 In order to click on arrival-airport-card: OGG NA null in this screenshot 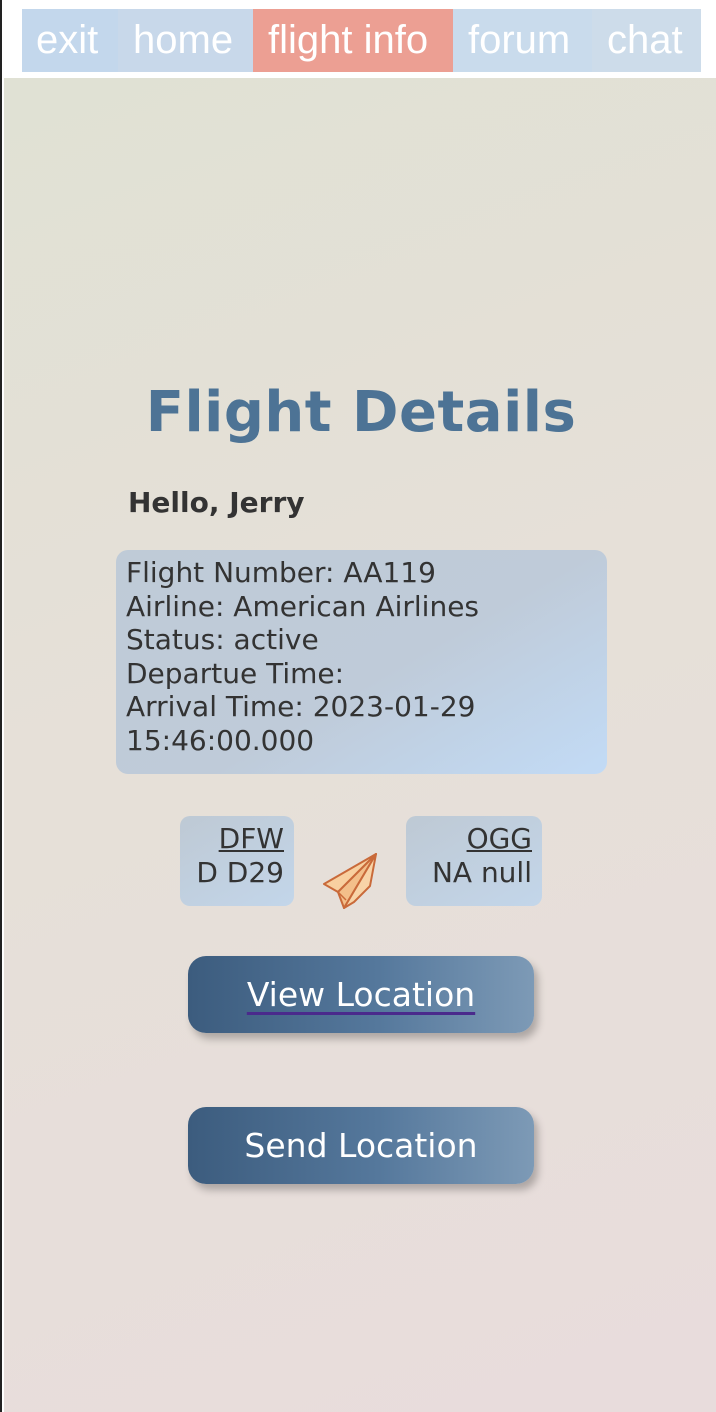, I will do `click(474, 861)`.